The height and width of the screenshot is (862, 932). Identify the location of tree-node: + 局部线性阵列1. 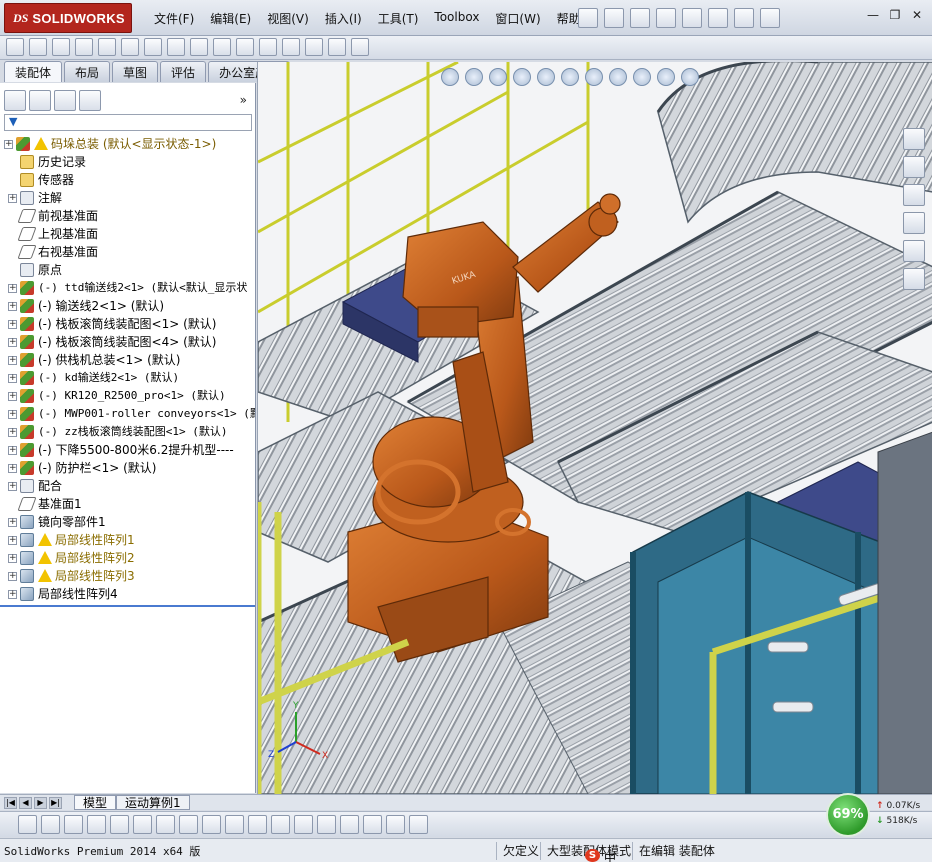
(127, 540).